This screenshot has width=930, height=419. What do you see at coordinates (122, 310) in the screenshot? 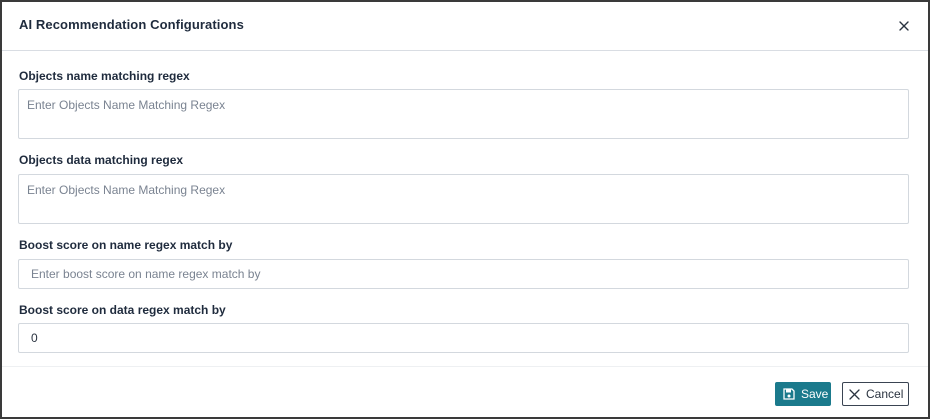
I see `data-boost-label: Boost score on data regex match by` at bounding box center [122, 310].